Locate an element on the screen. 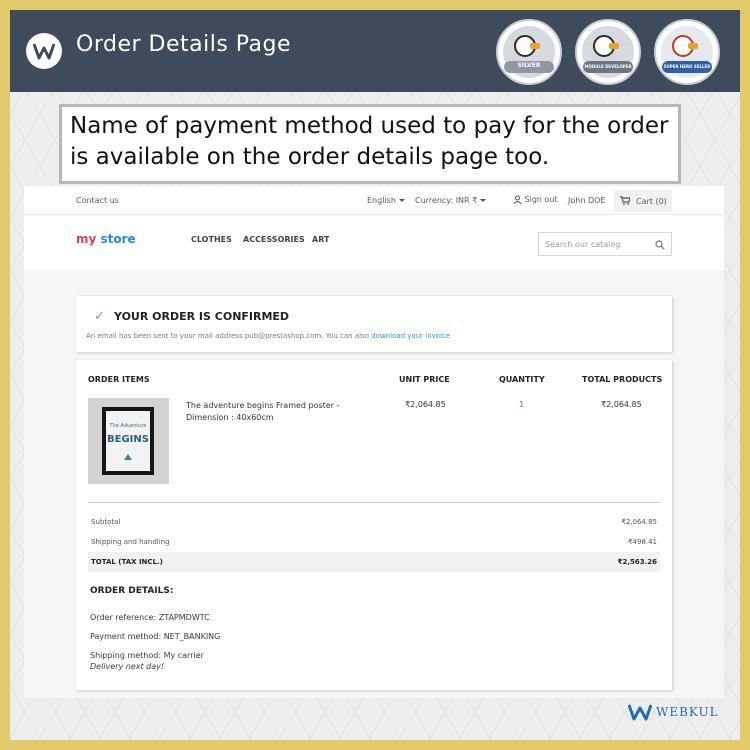 The image size is (750, 750). prestashop-module-developer-badge: MODULE DEVELOPER is located at coordinates (608, 52).